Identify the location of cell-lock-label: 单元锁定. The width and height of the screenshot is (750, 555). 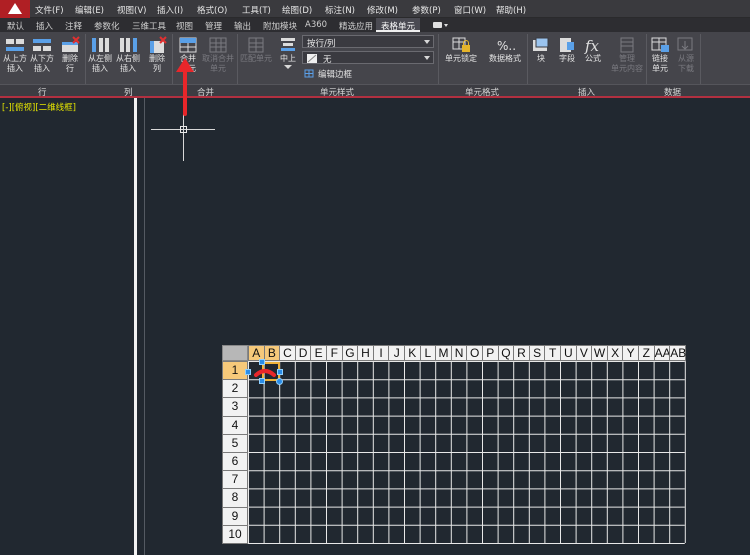
(461, 58).